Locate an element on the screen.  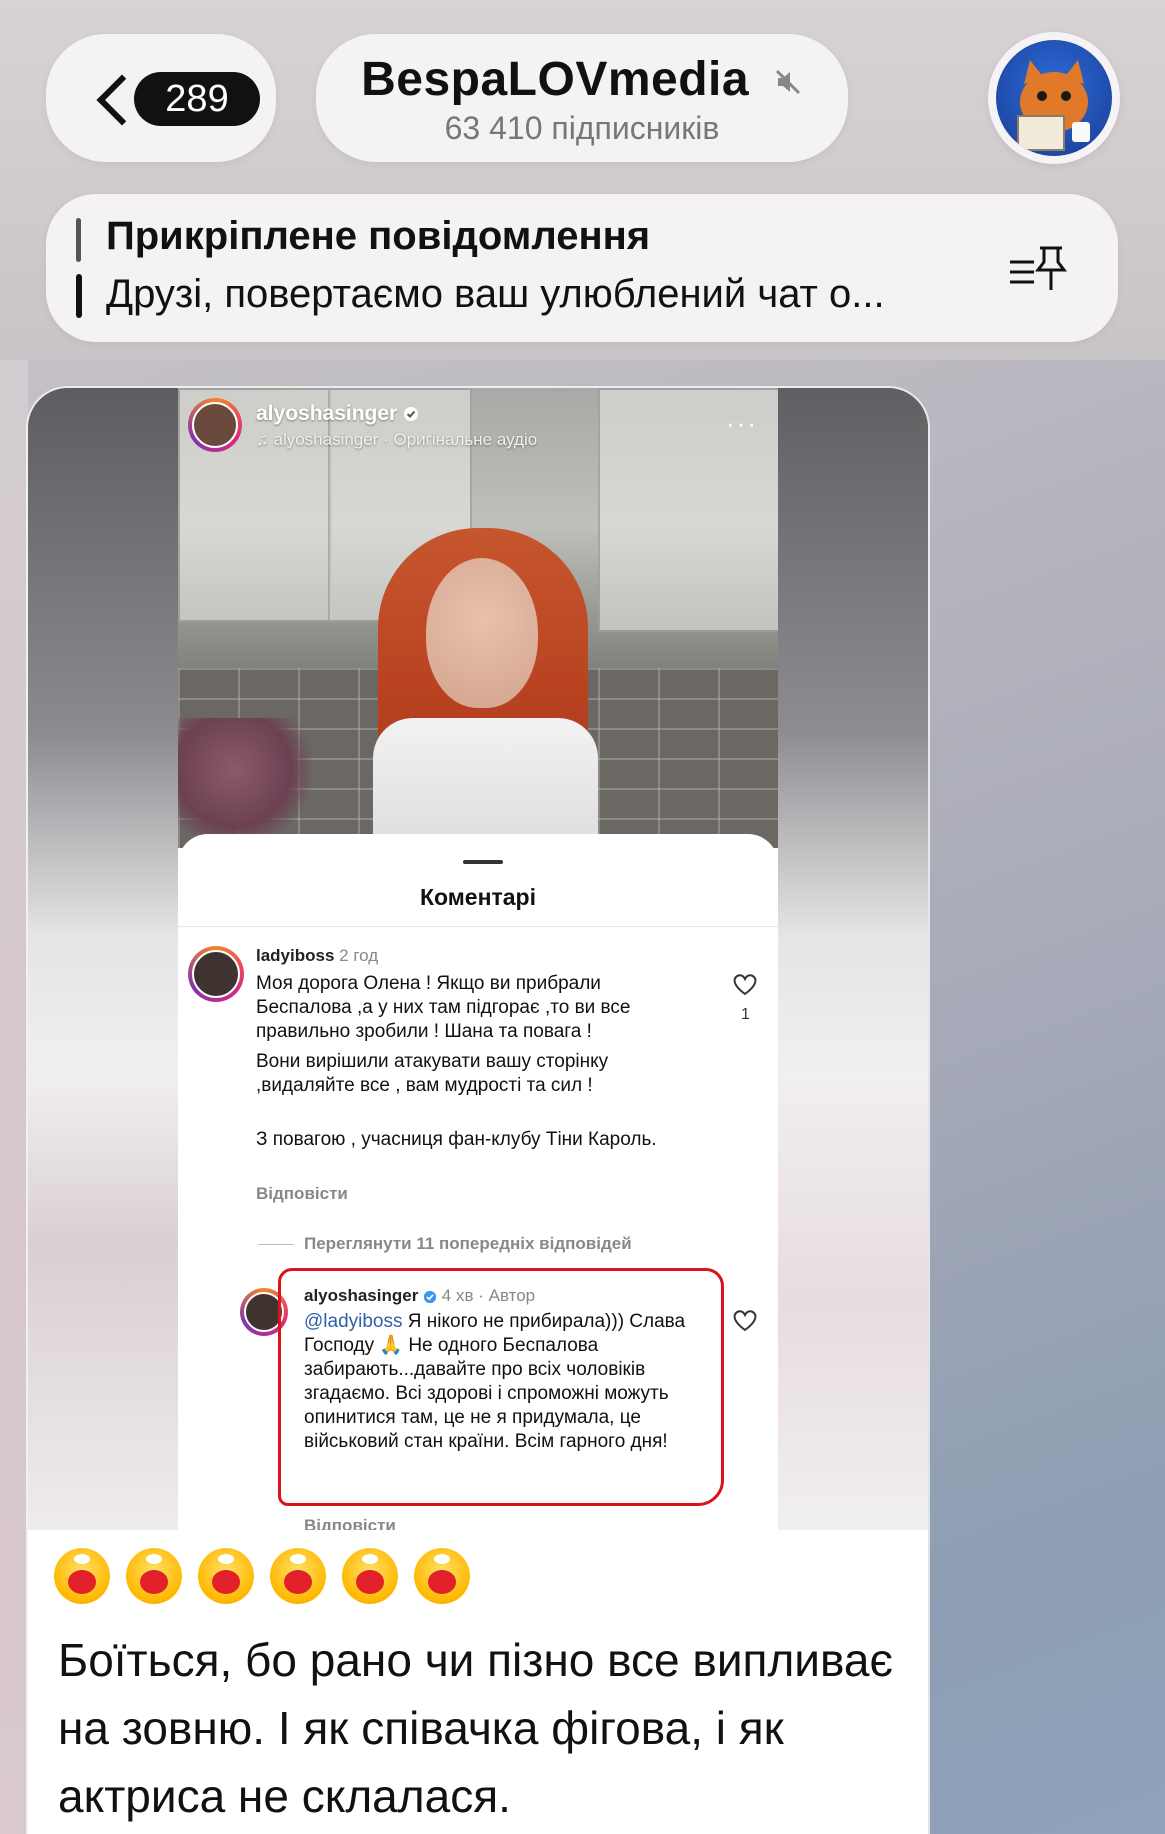
unread-count-badge: 289 is located at coordinates (197, 99).